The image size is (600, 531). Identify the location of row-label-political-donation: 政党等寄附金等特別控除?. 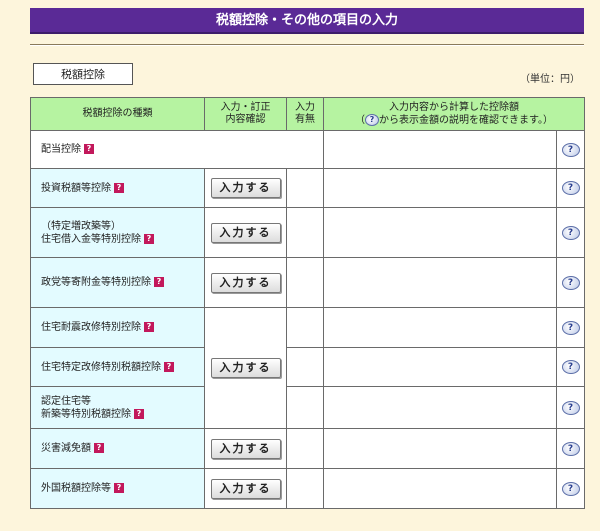
(117, 282).